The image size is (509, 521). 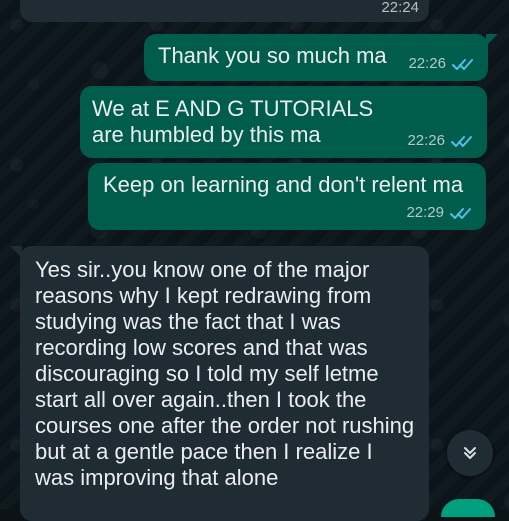 I want to click on message-timestamp: 22:24, so click(x=400, y=8).